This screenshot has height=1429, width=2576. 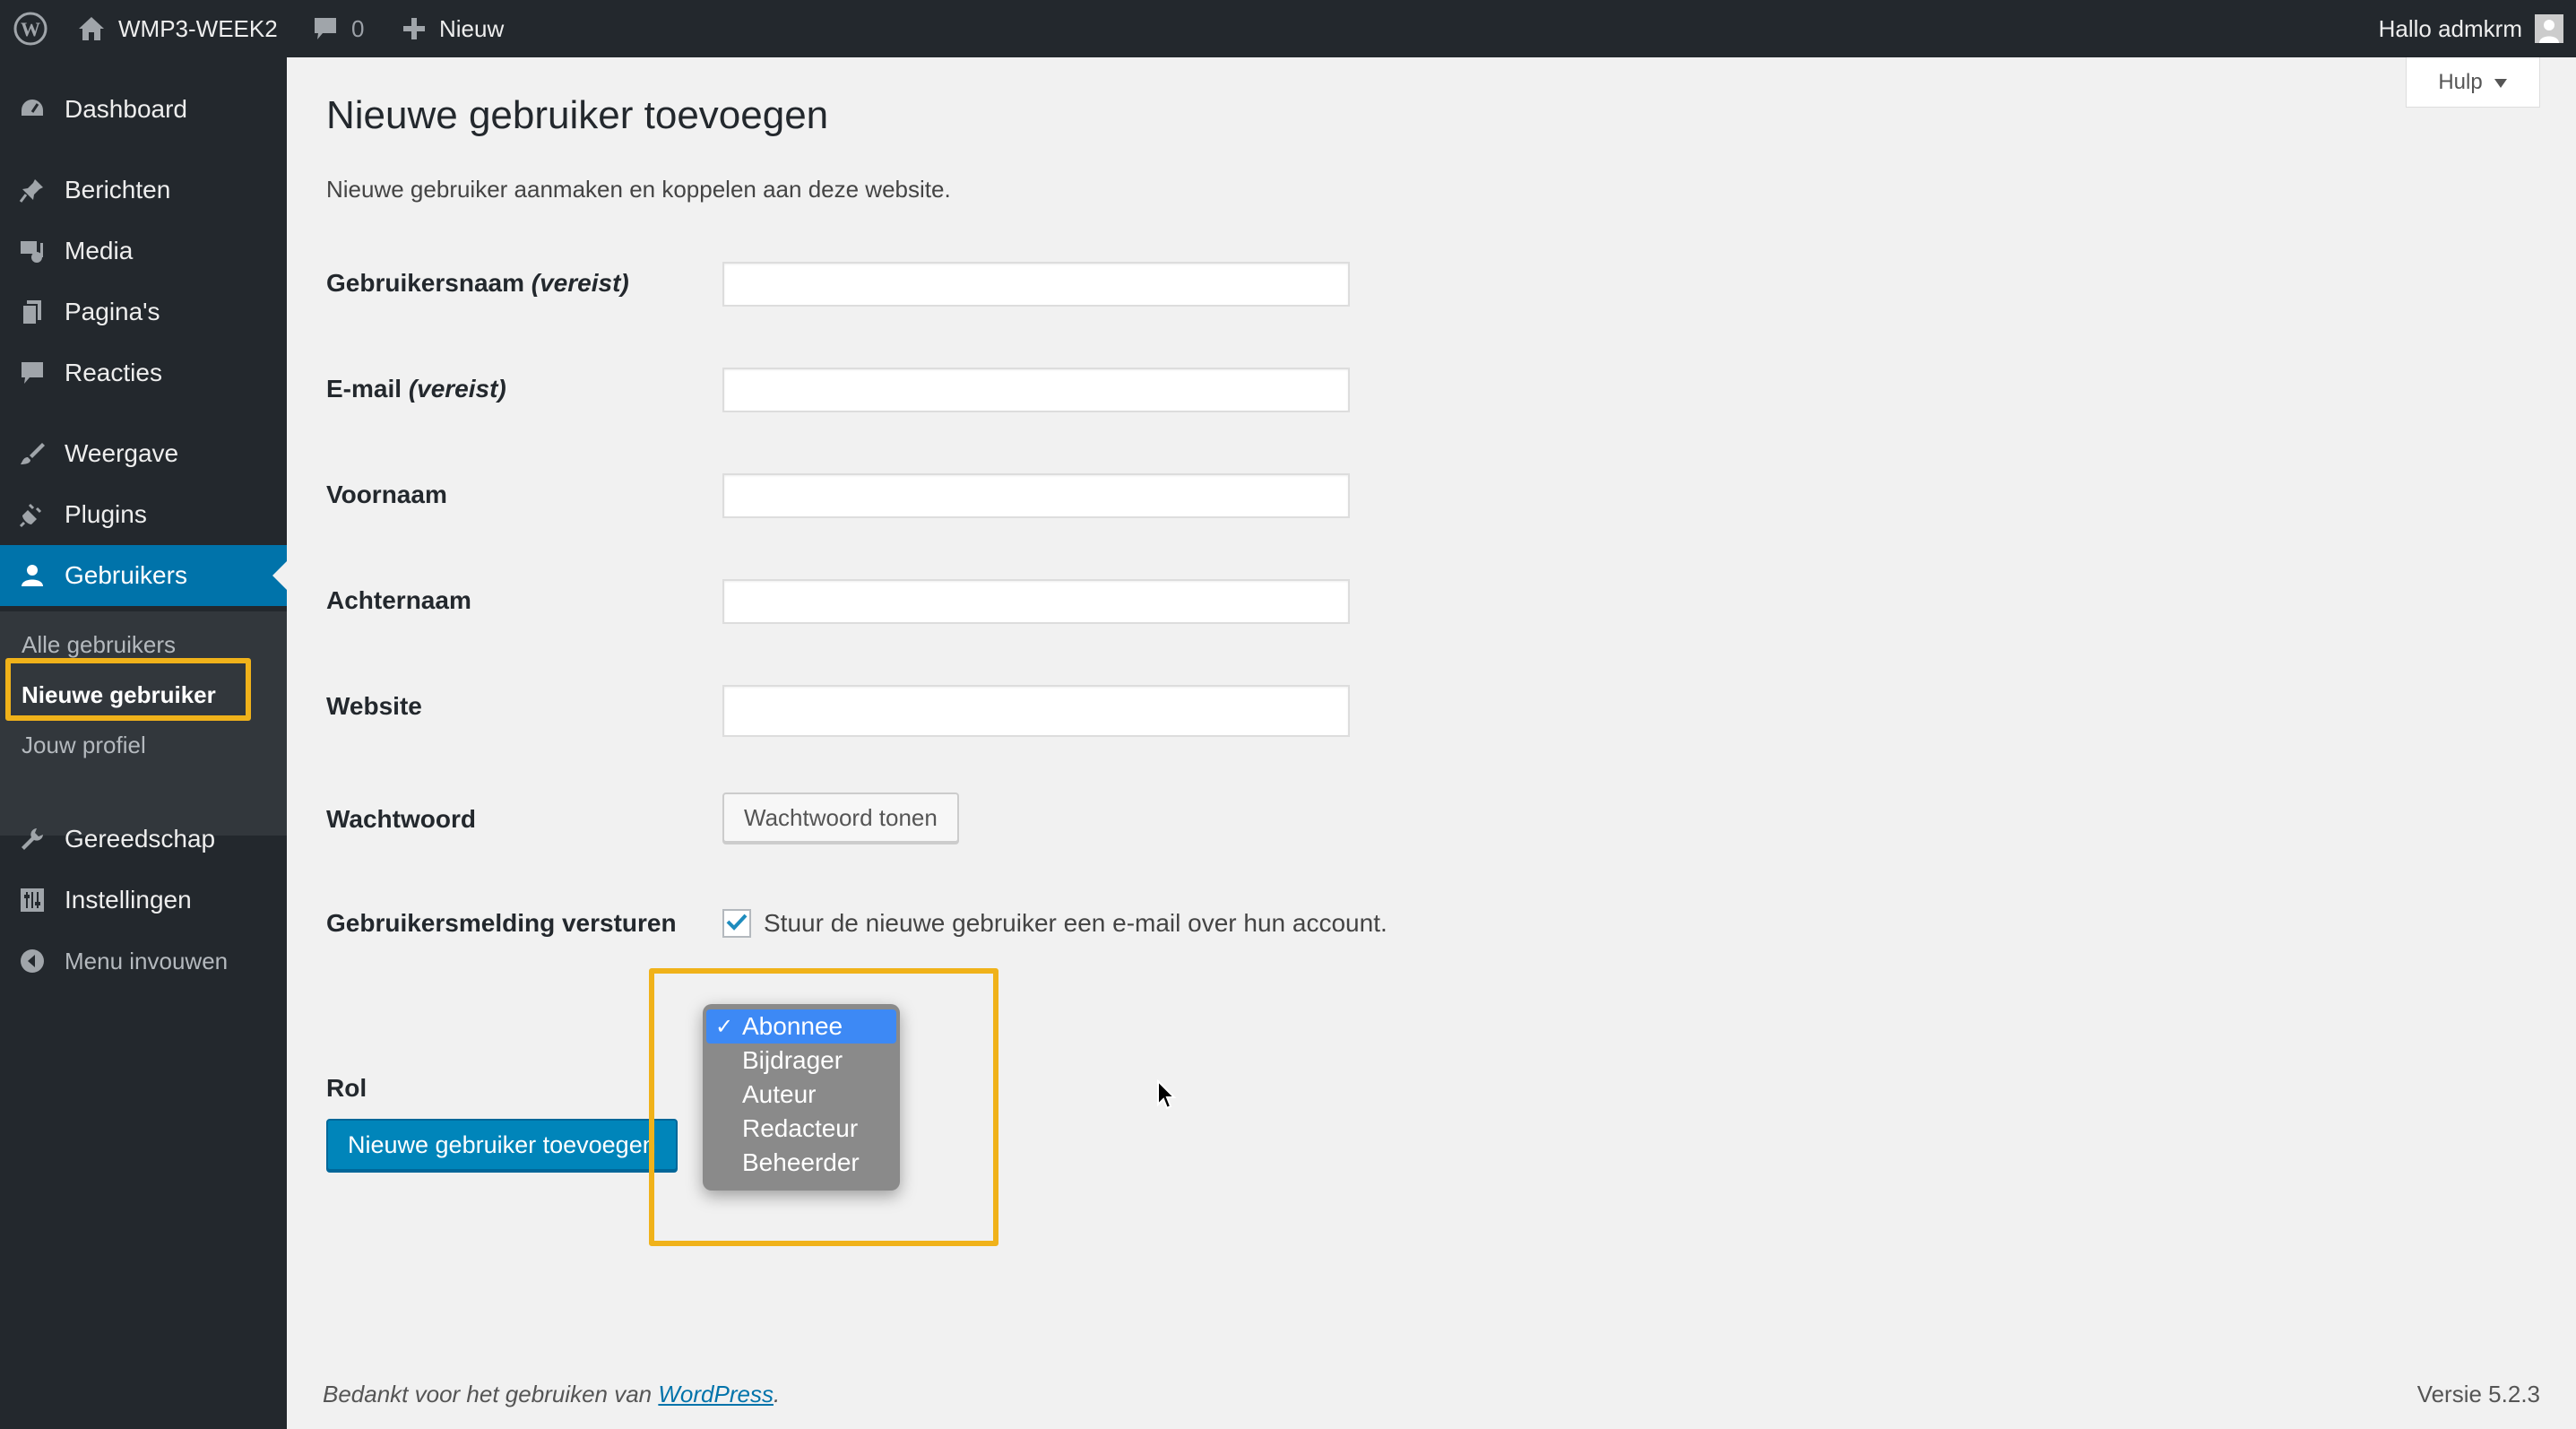 I want to click on lastname-label: Achternaam, so click(x=398, y=600).